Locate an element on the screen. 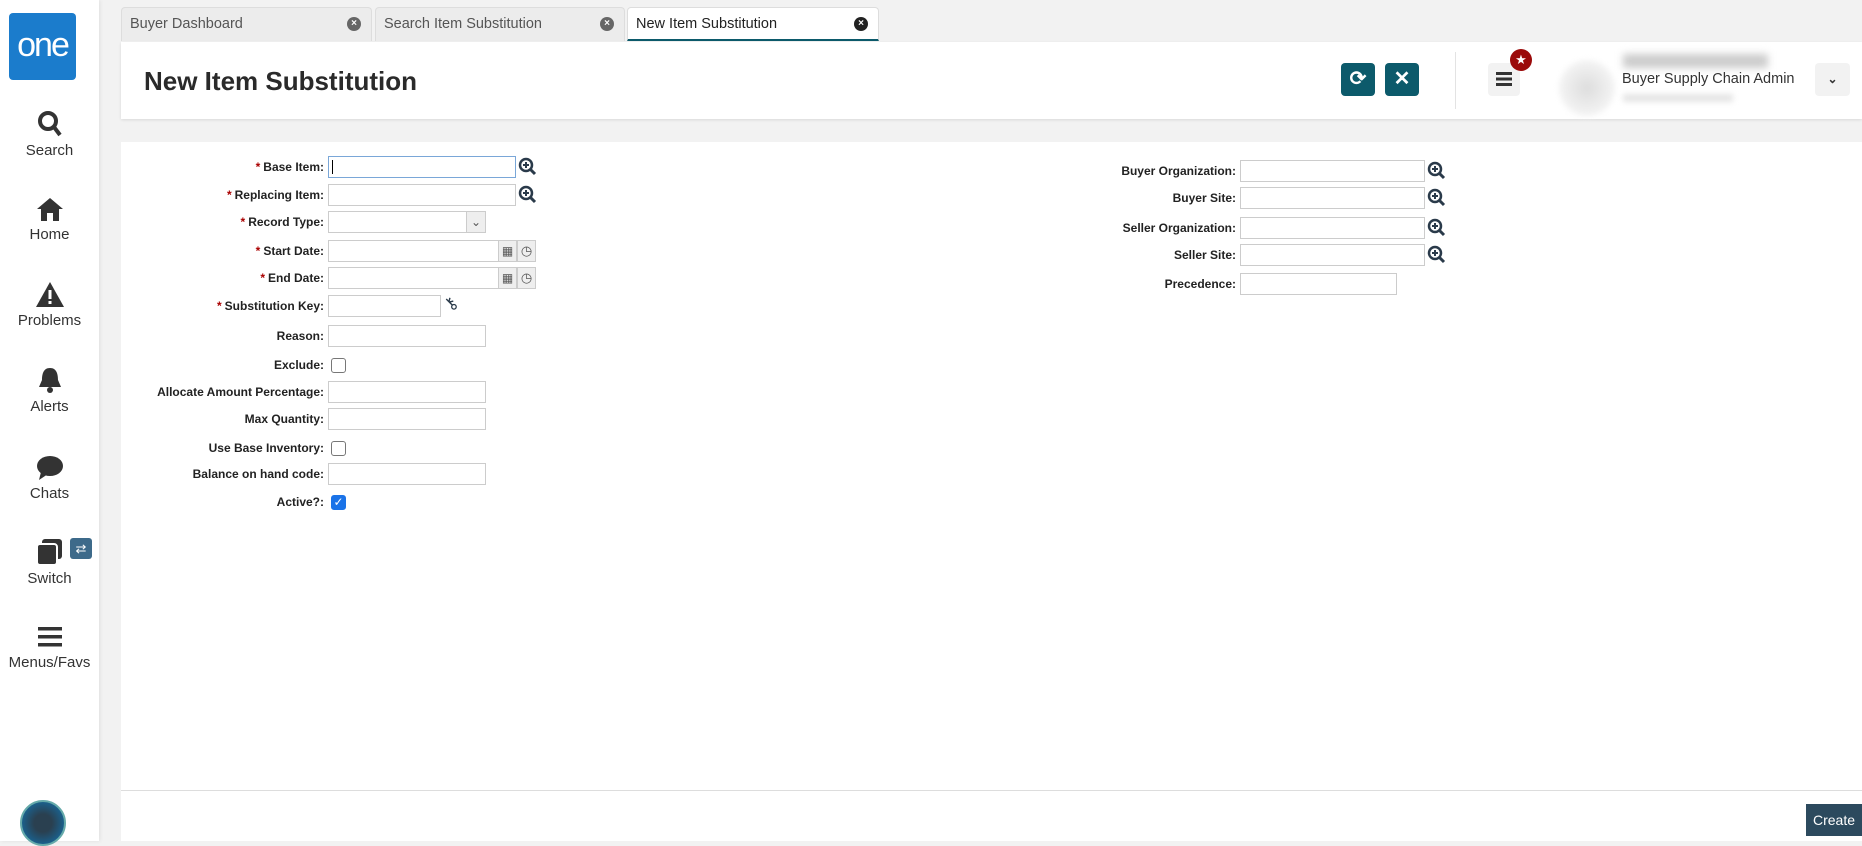 This screenshot has height=846, width=1862. switch-icon is located at coordinates (48, 552).